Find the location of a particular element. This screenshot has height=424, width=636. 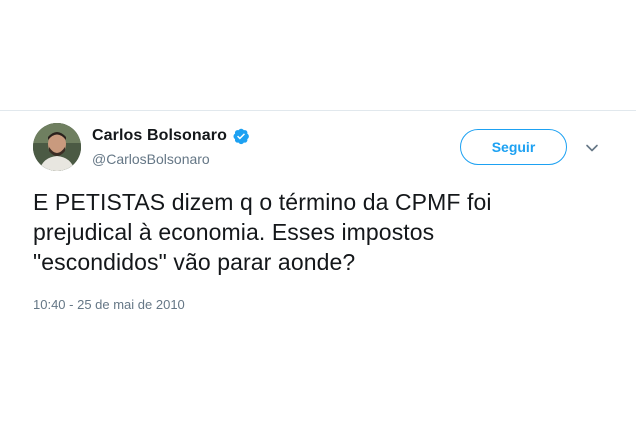

handle: @CarlosBolsonaro is located at coordinates (171, 159).